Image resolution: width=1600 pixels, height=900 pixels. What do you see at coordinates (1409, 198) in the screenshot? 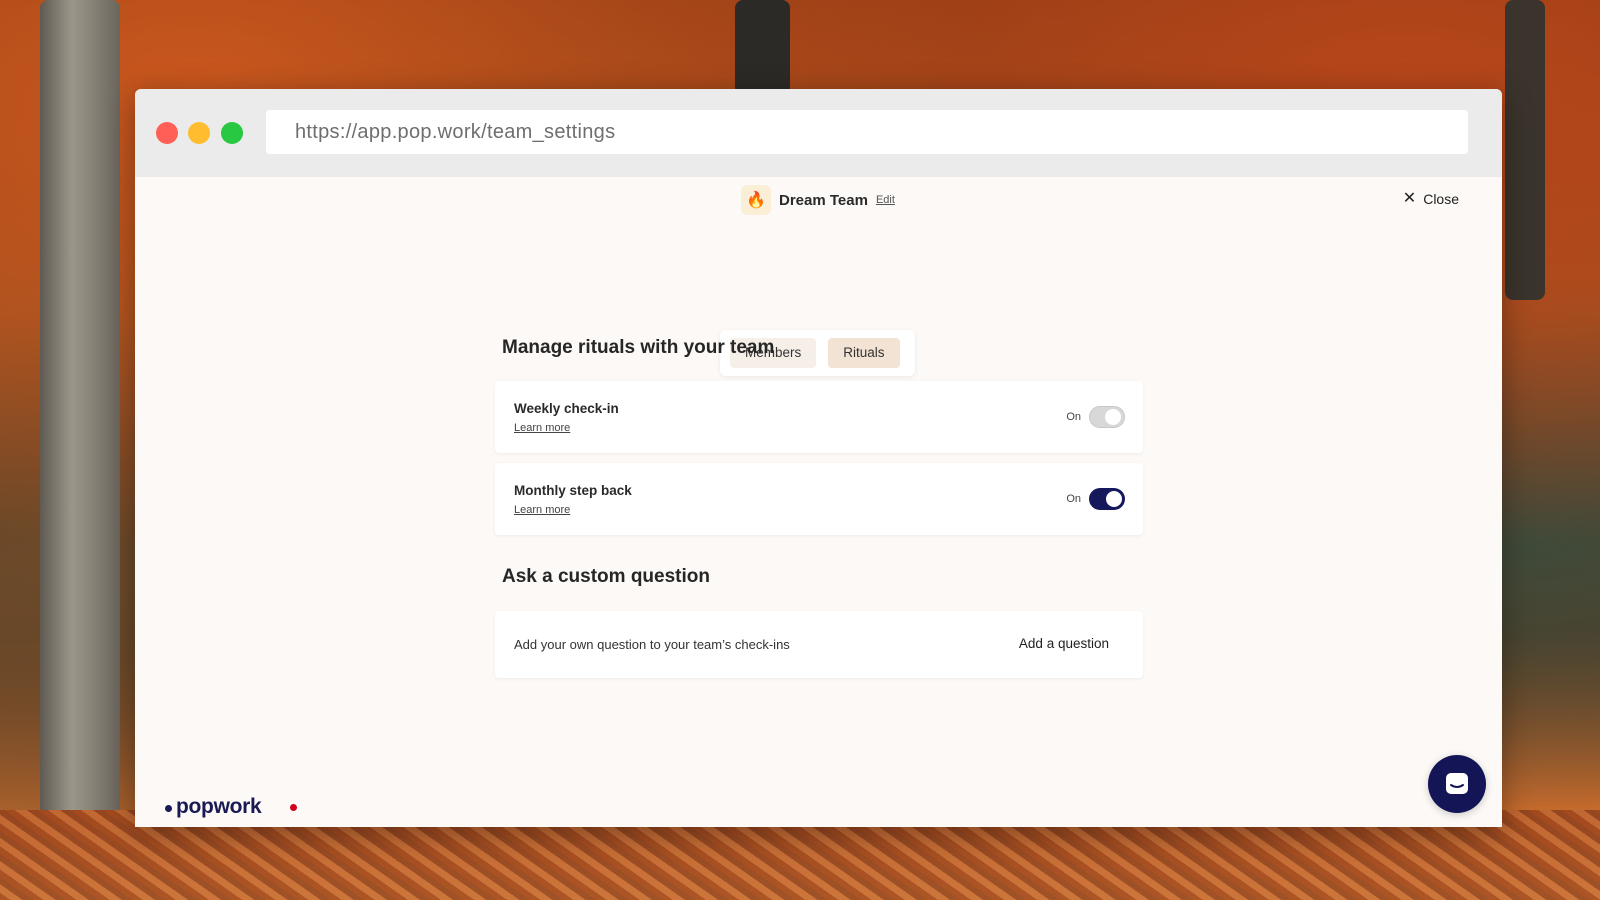
I see `close-icon: ✕` at bounding box center [1409, 198].